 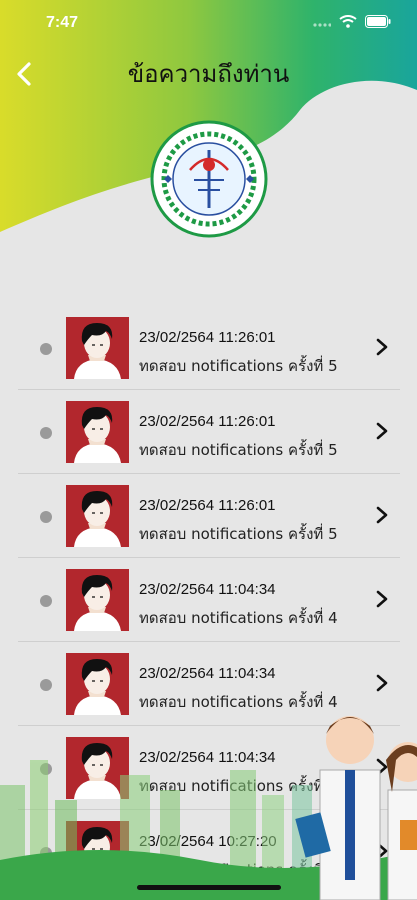 I want to click on cooperative-logo, so click(x=209, y=179).